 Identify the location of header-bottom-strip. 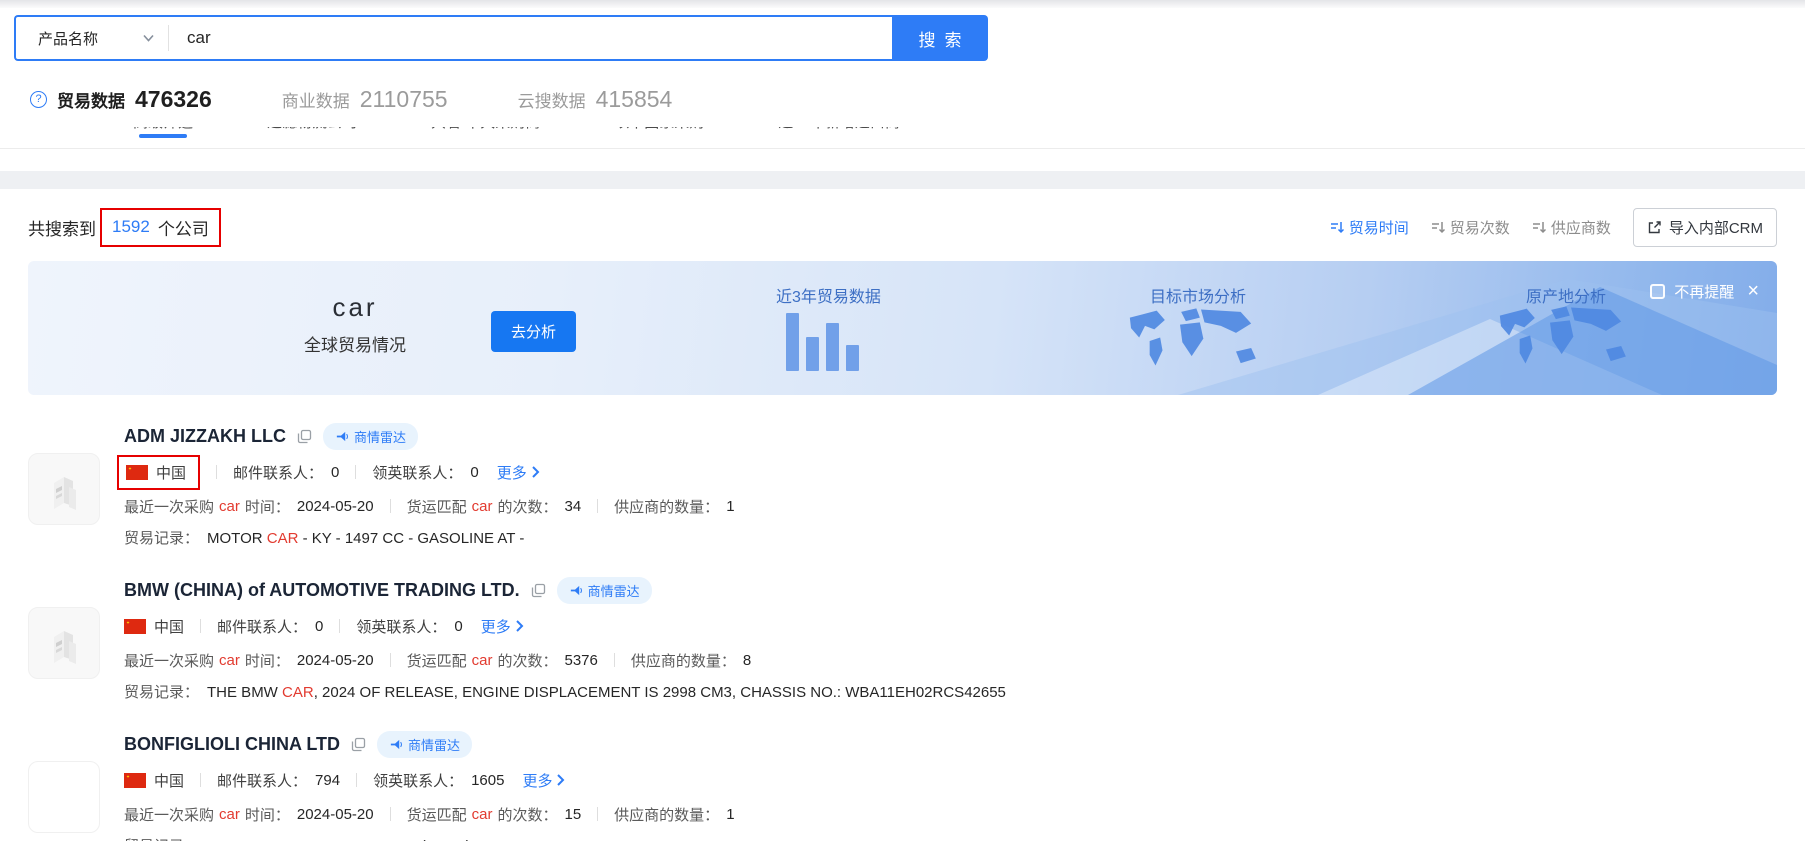
(902, 160).